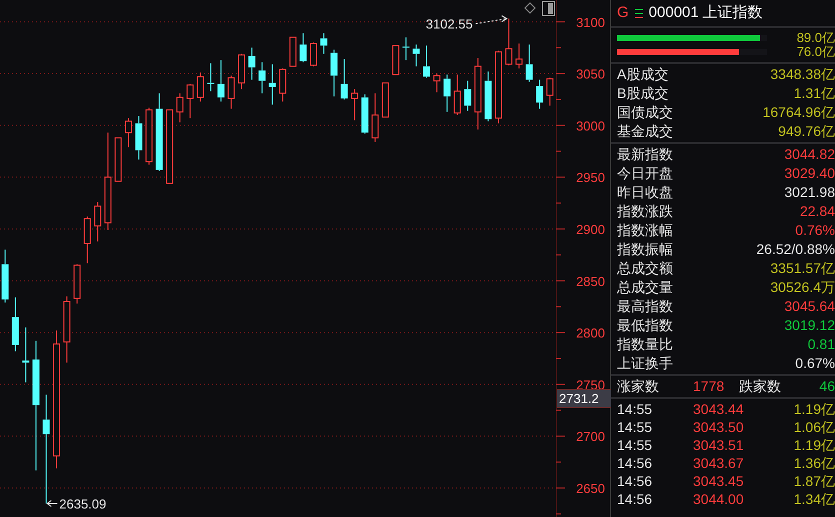  Describe the element at coordinates (590, 436) in the screenshot. I see `axis-label: 2700` at that location.